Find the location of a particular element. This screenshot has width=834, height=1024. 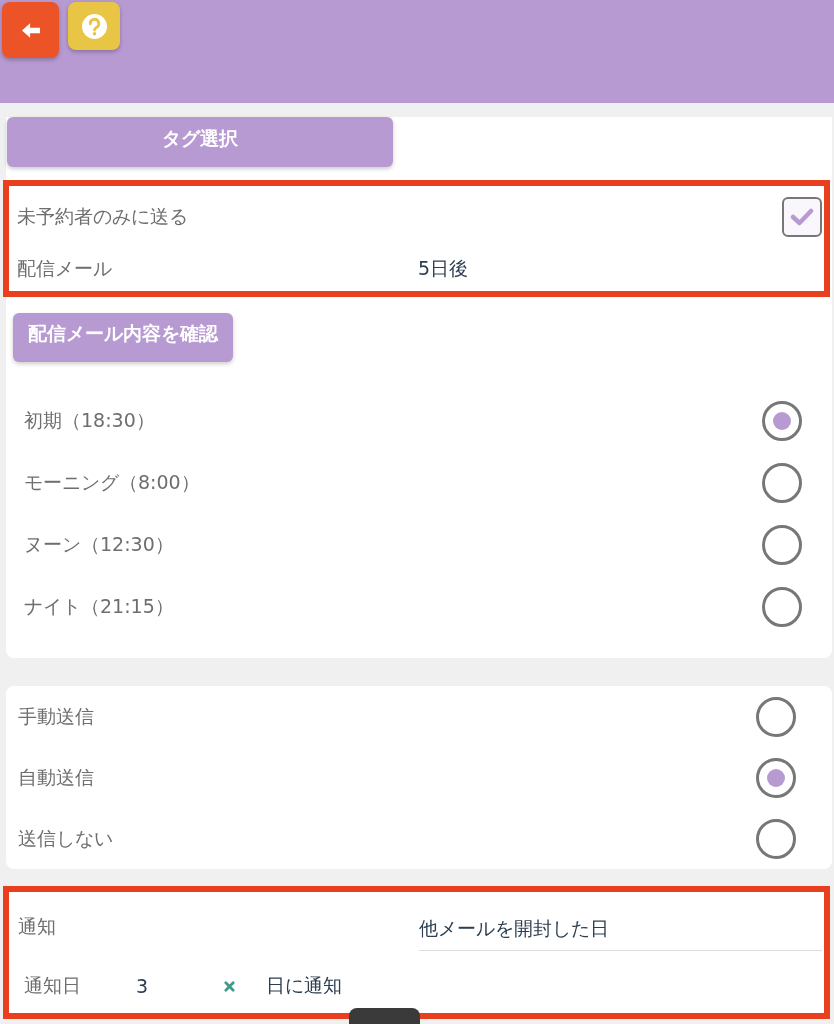

help-icon is located at coordinates (94, 26).